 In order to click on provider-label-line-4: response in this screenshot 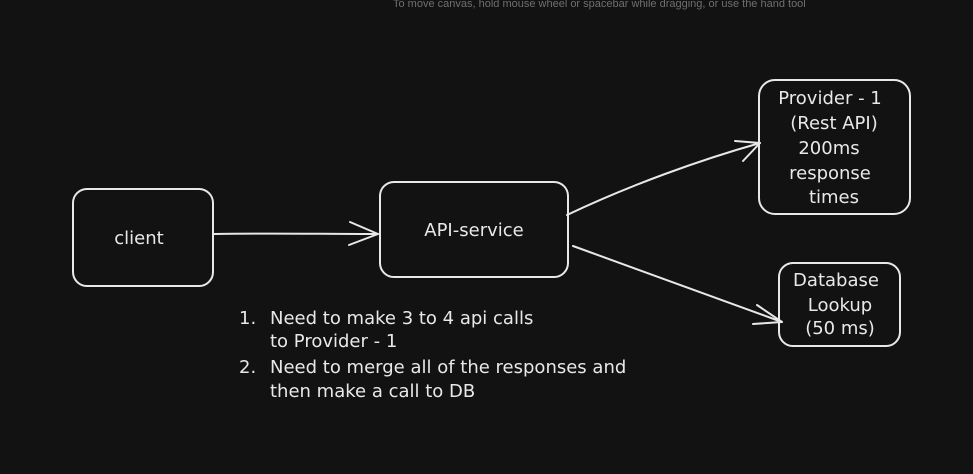, I will do `click(830, 173)`.